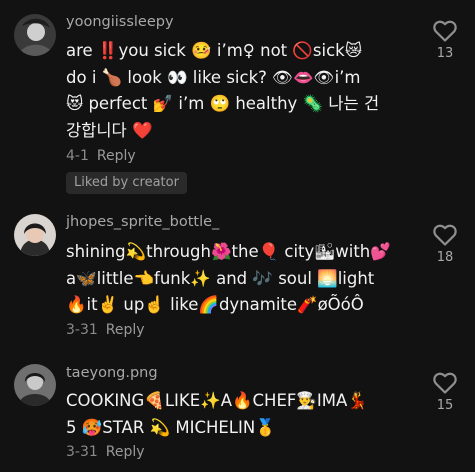 Image resolution: width=475 pixels, height=472 pixels. What do you see at coordinates (445, 53) in the screenshot?
I see `like-count: 13` at bounding box center [445, 53].